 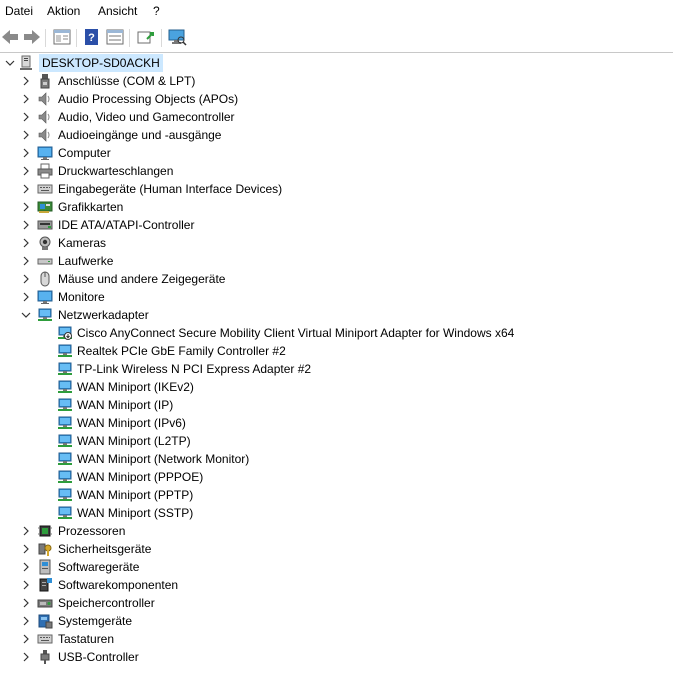 I want to click on scan-hardware-icon, so click(x=177, y=37).